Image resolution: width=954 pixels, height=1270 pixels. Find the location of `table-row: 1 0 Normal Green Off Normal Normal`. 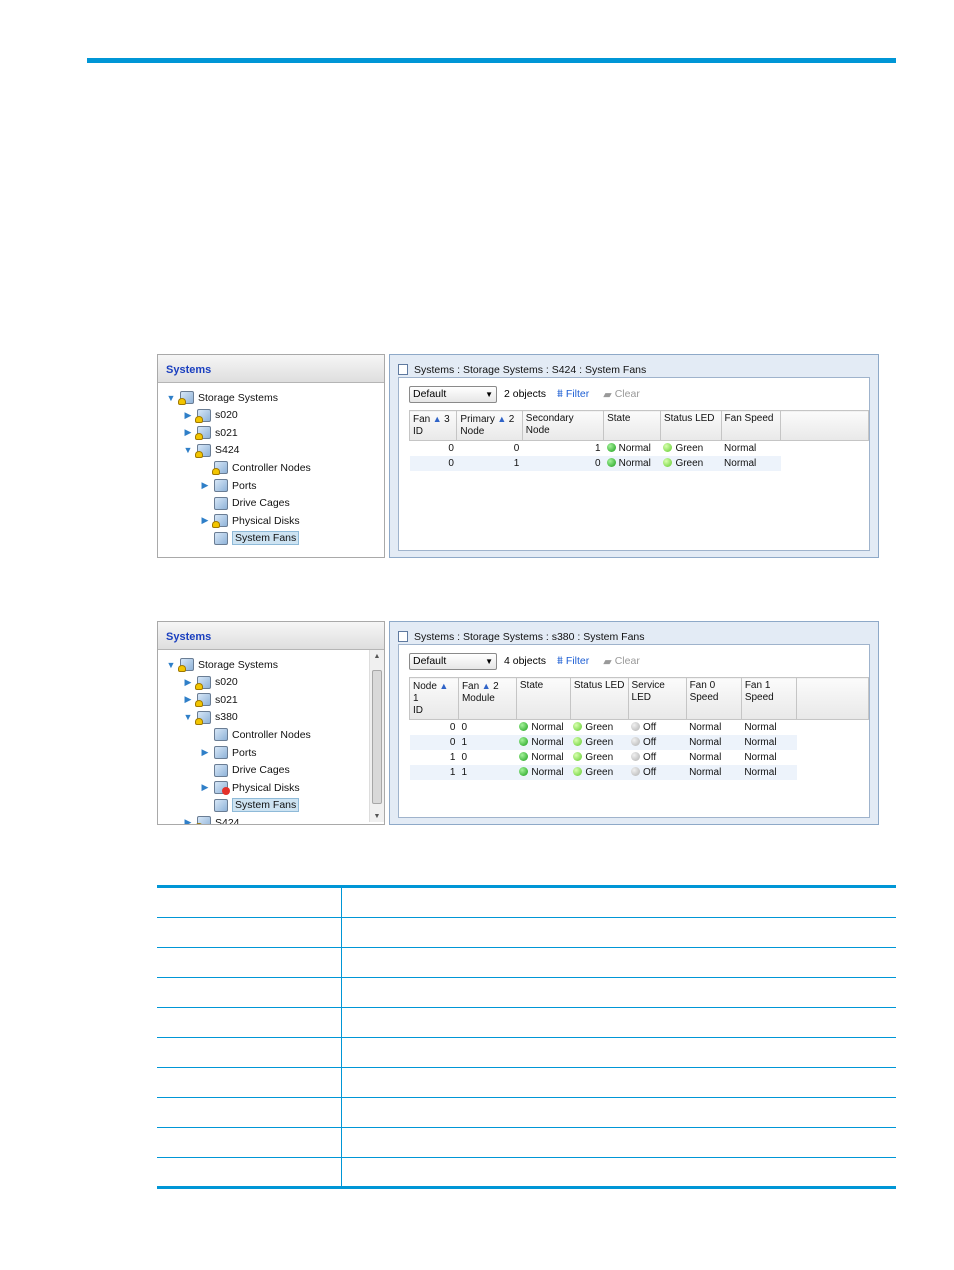

table-row: 1 0 Normal Green Off Normal Normal is located at coordinates (639, 757).